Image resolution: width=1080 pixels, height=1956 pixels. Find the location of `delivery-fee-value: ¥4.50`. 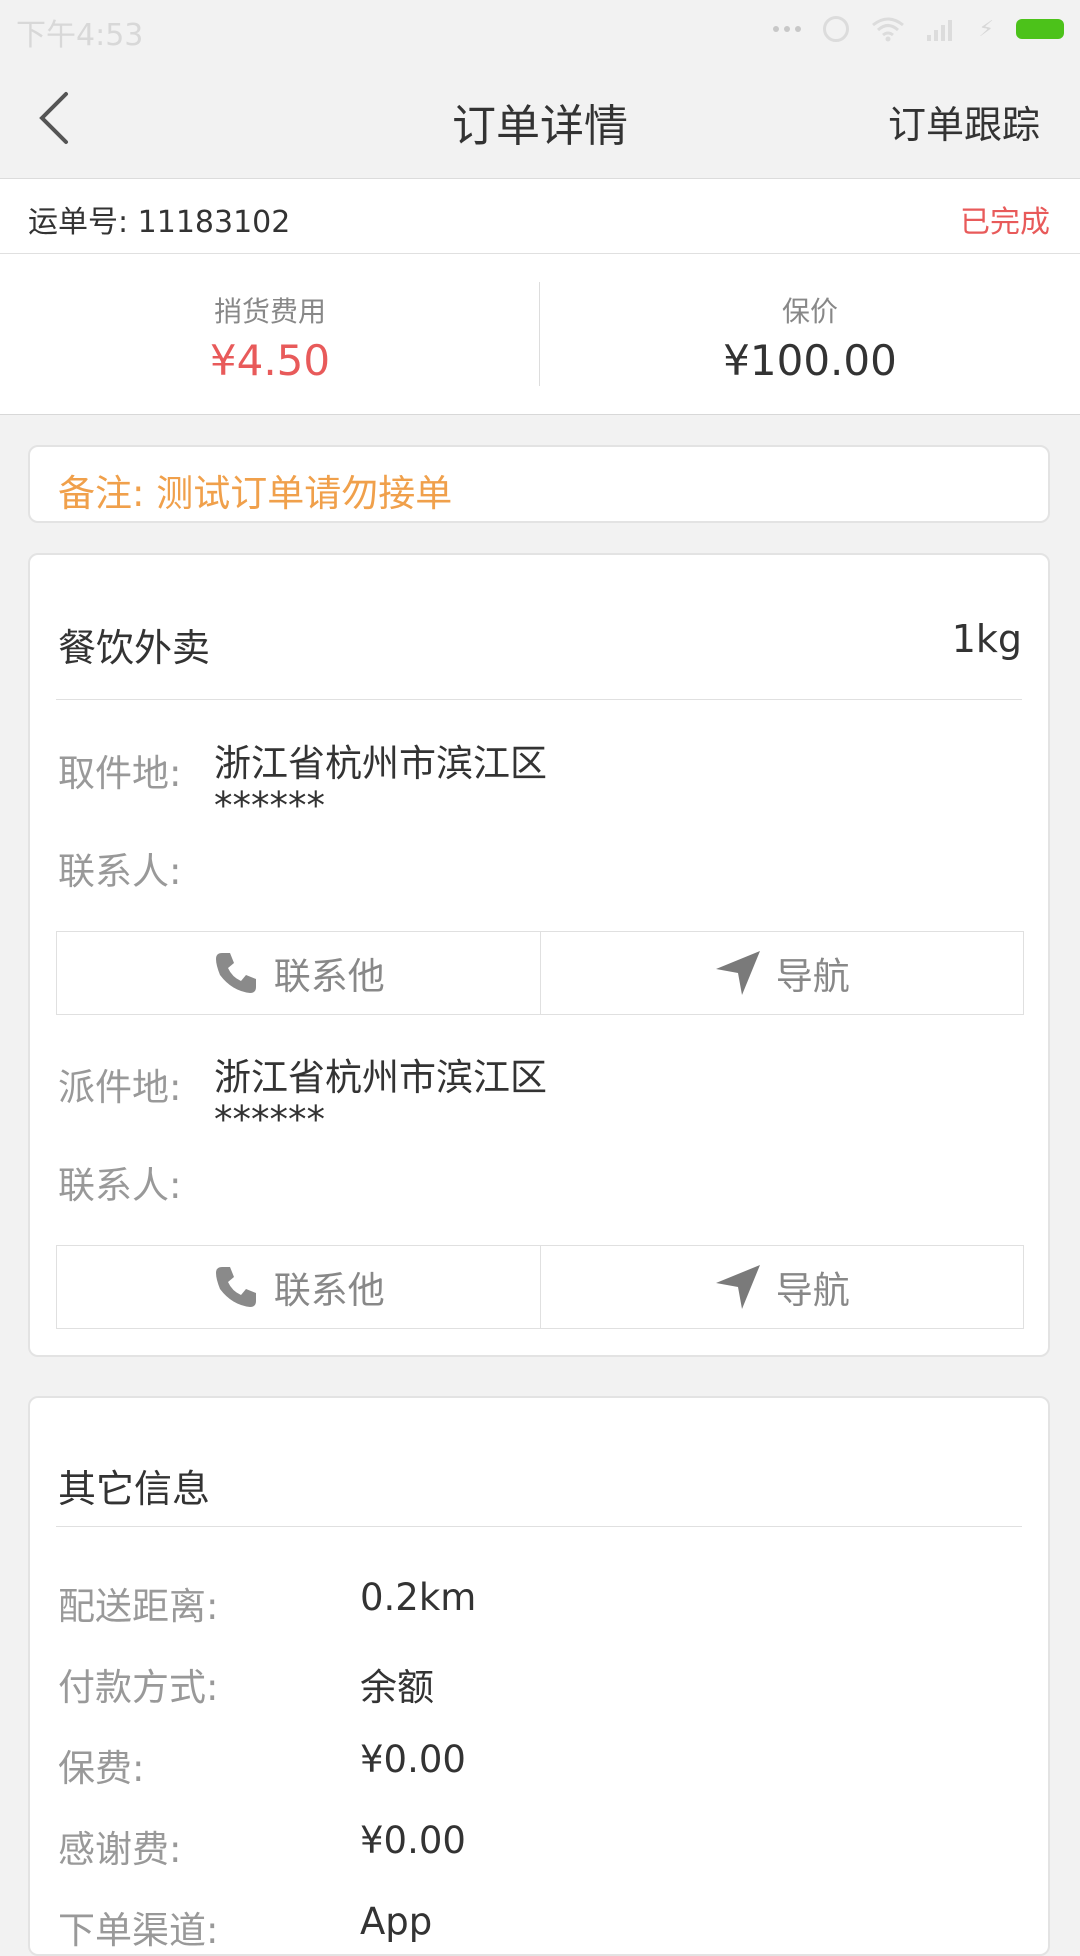

delivery-fee-value: ¥4.50 is located at coordinates (270, 360).